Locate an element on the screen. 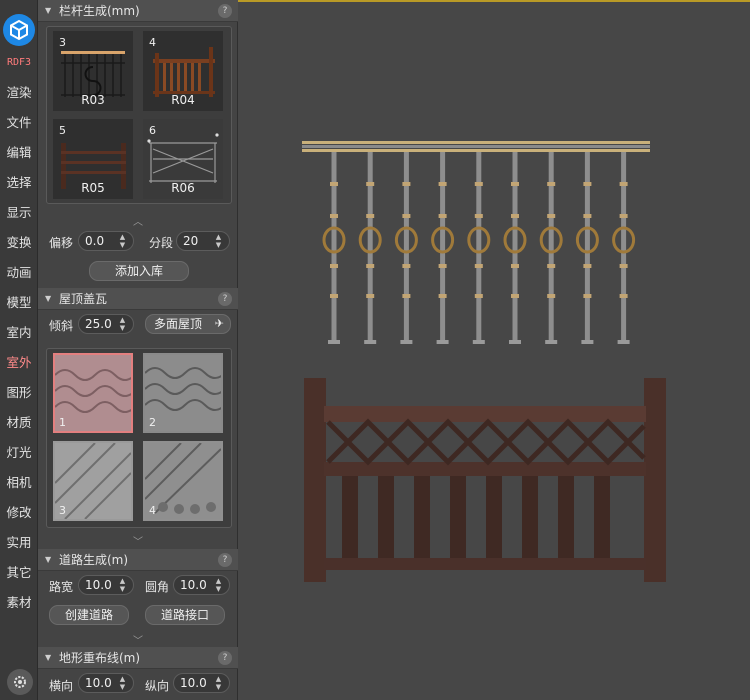 The height and width of the screenshot is (700, 750). nav-item-modify: 修改 is located at coordinates (19, 513).